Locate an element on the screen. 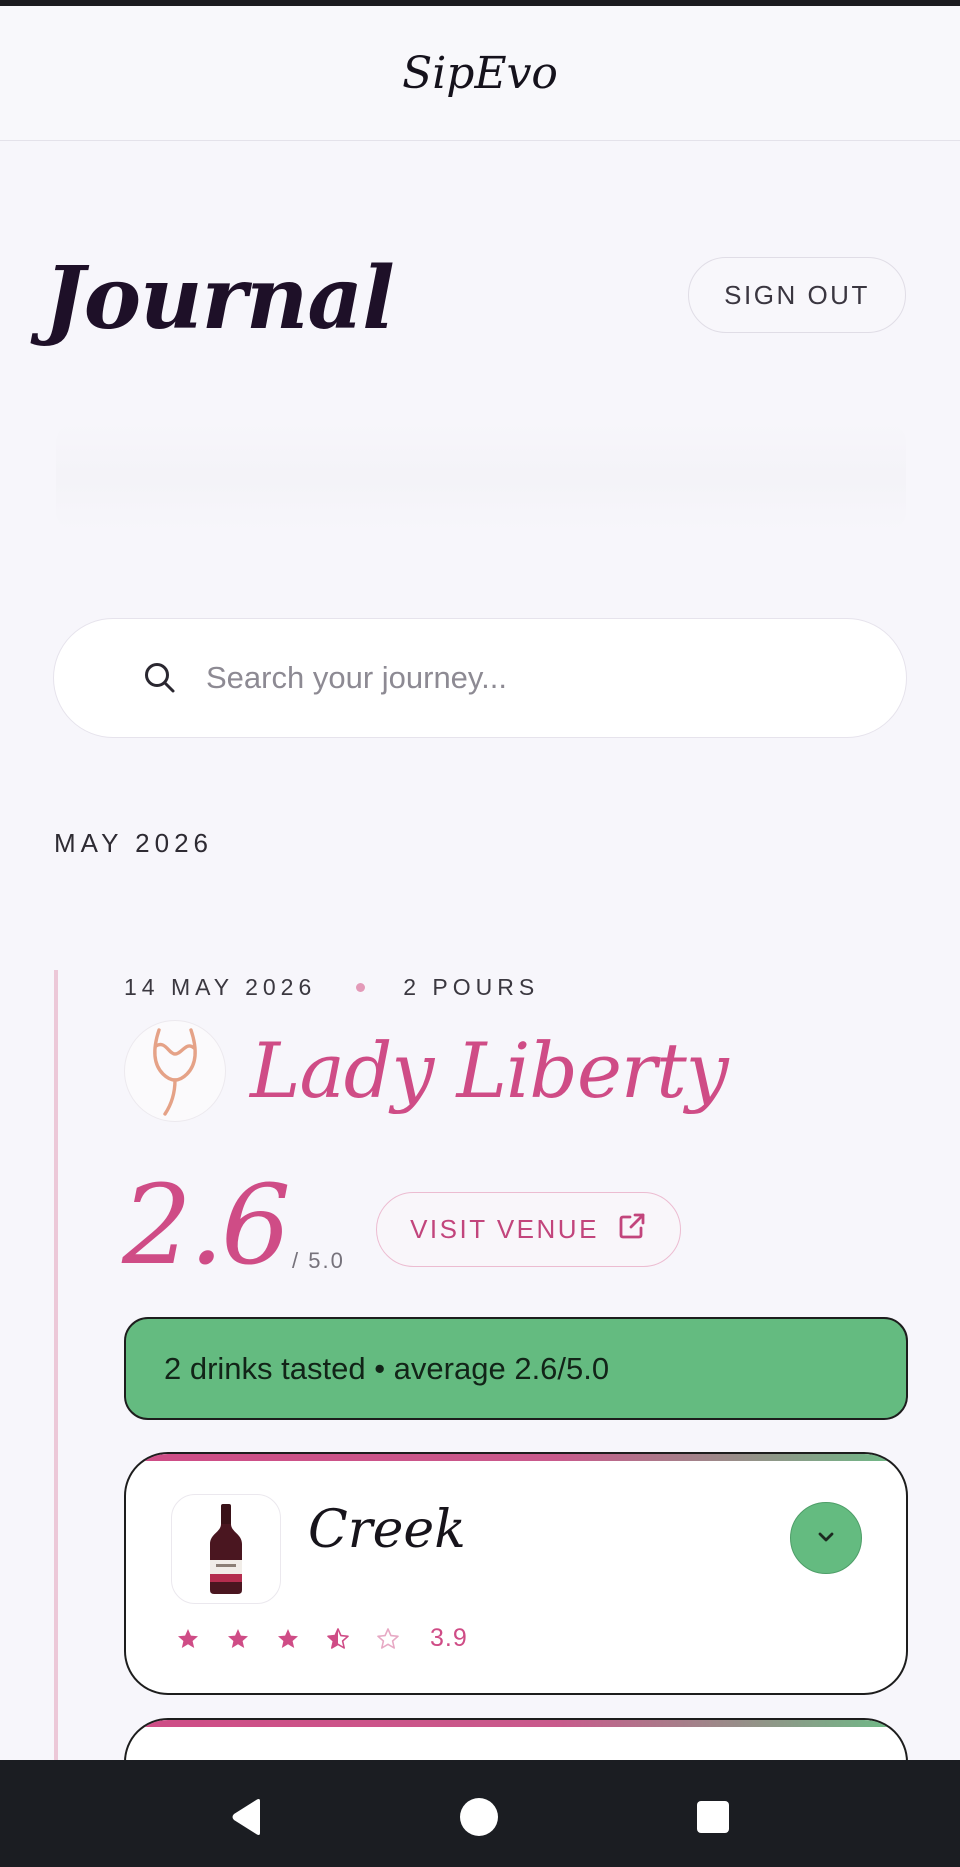 The height and width of the screenshot is (1867, 960). app-brand: SipEvo is located at coordinates (480, 73).